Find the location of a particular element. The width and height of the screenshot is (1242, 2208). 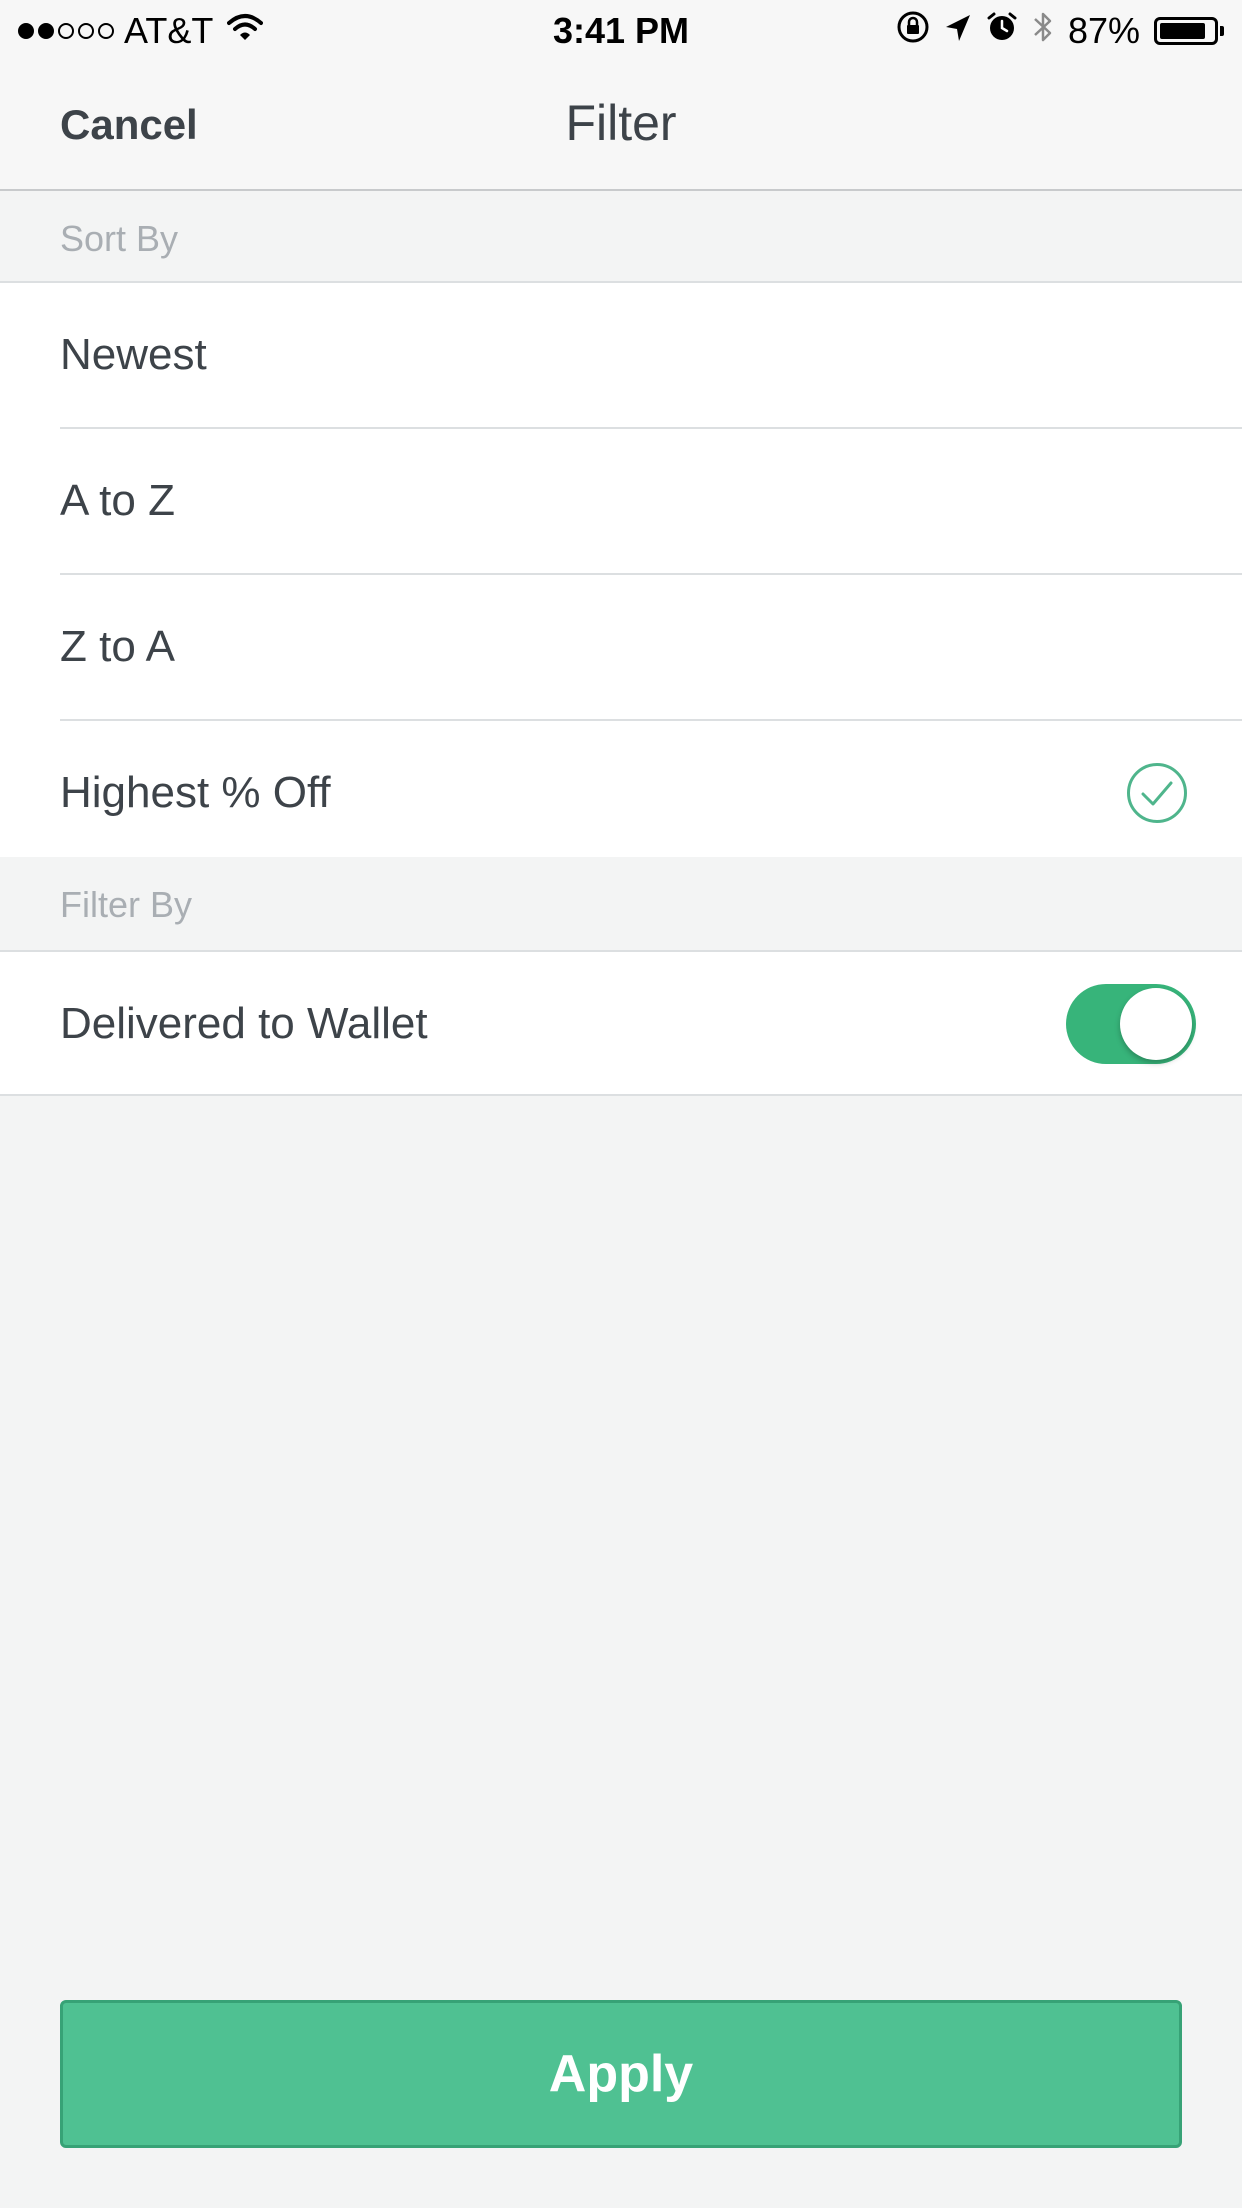

rotation-lock-icon is located at coordinates (913, 31).